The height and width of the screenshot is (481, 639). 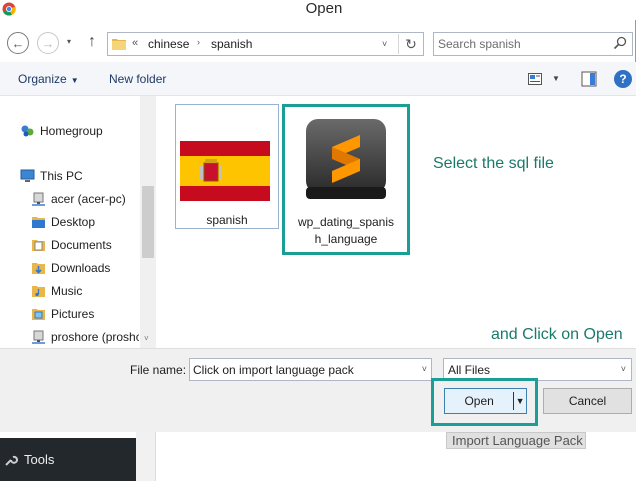 I want to click on spain-flag-folder-icon, so click(x=225, y=171).